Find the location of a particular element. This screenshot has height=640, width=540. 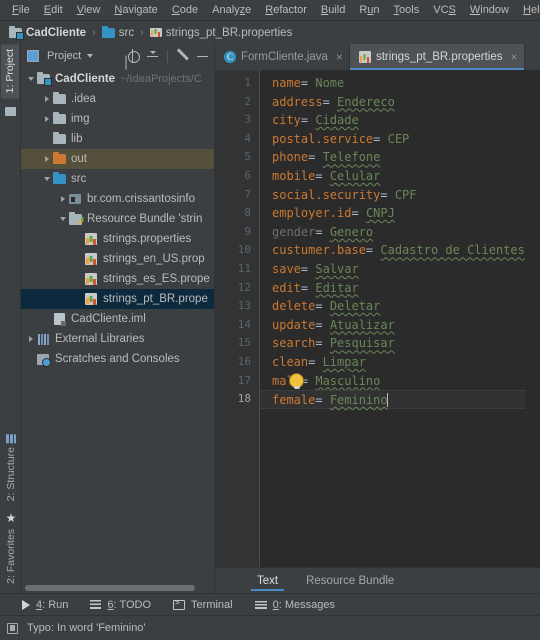

menu-item-refactor: Refactor is located at coordinates (286, 10).